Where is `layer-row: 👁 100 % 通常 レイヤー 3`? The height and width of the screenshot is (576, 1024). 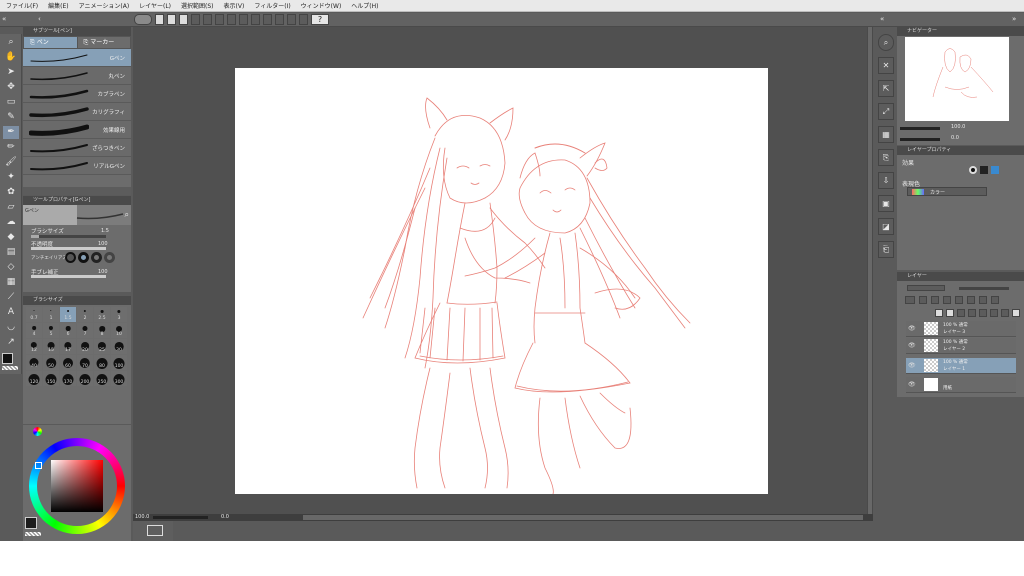
layer-row: 👁 100 % 通常 レイヤー 3 is located at coordinates (961, 329).